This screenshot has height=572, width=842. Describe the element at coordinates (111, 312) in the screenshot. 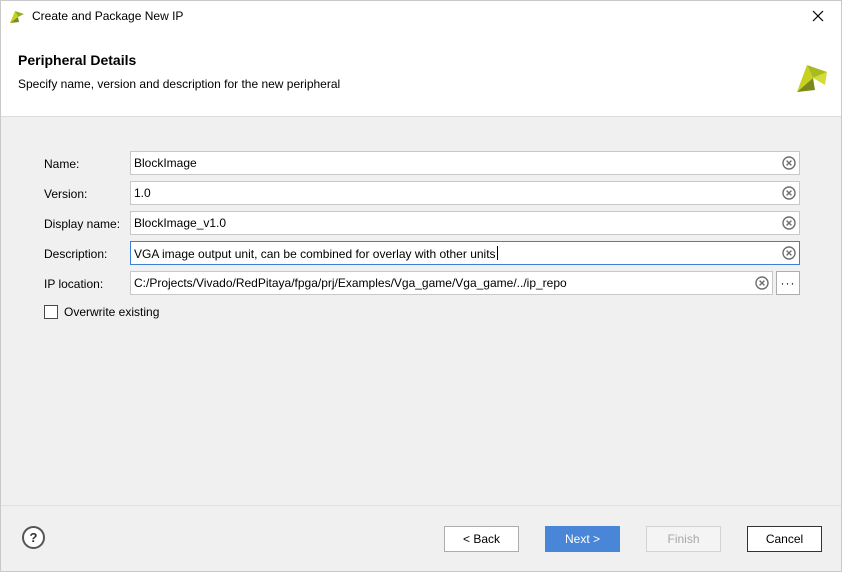

I see `overwrite-label: Overwrite existing` at that location.